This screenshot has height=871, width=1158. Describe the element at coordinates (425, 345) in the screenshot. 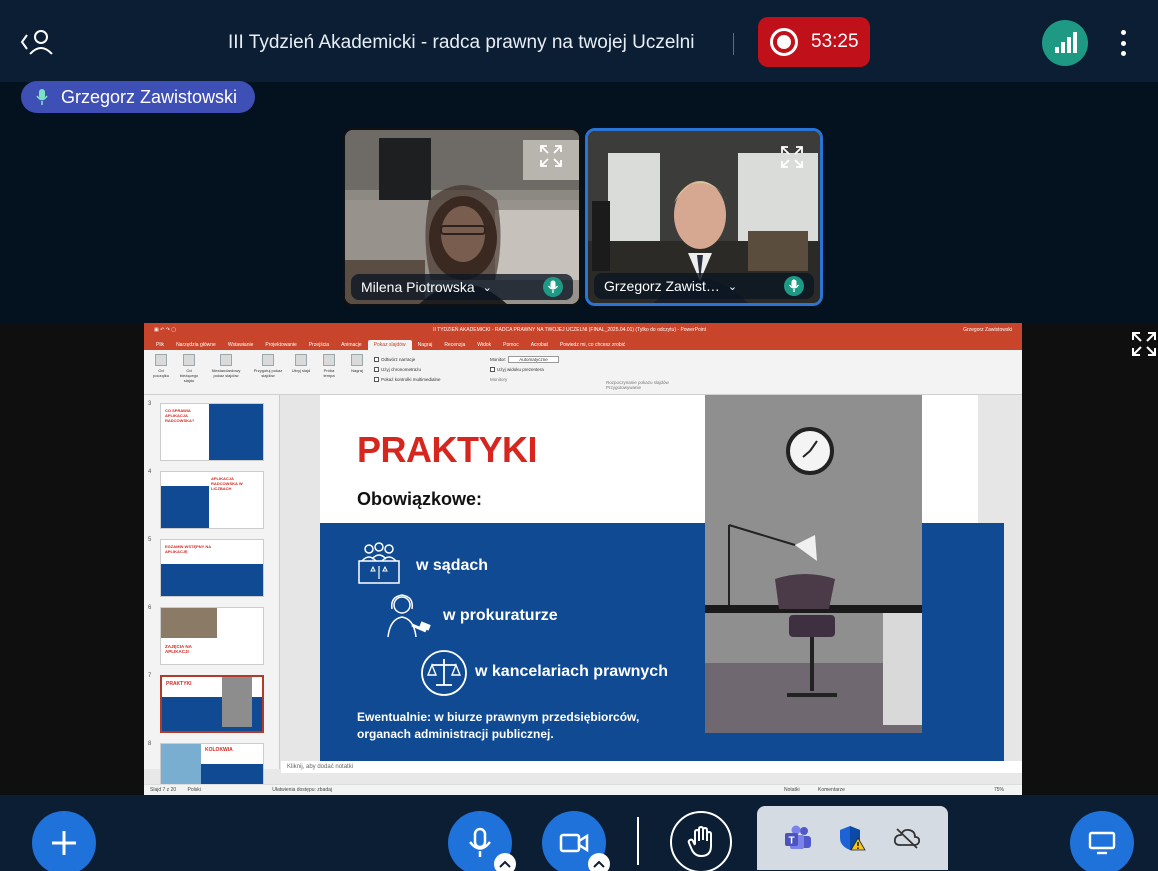

I see `ppt-tab: Nagraj` at that location.